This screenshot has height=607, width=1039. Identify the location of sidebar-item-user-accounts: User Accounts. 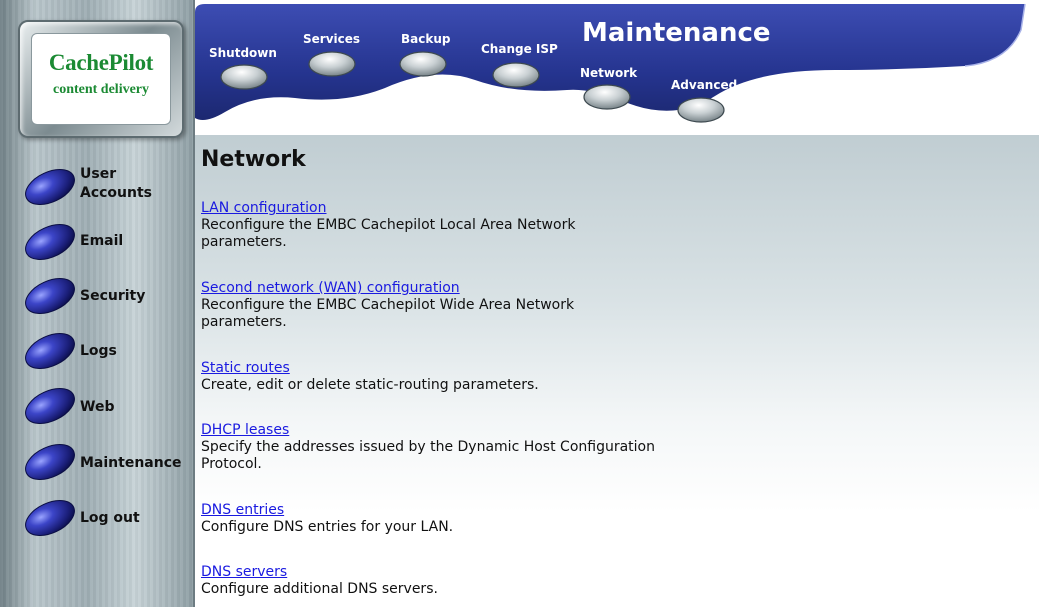
(107, 187).